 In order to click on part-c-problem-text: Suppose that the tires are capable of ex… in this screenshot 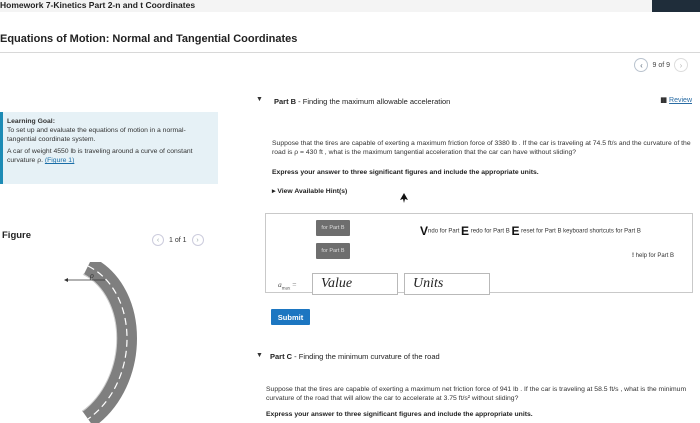, I will do `click(476, 394)`.